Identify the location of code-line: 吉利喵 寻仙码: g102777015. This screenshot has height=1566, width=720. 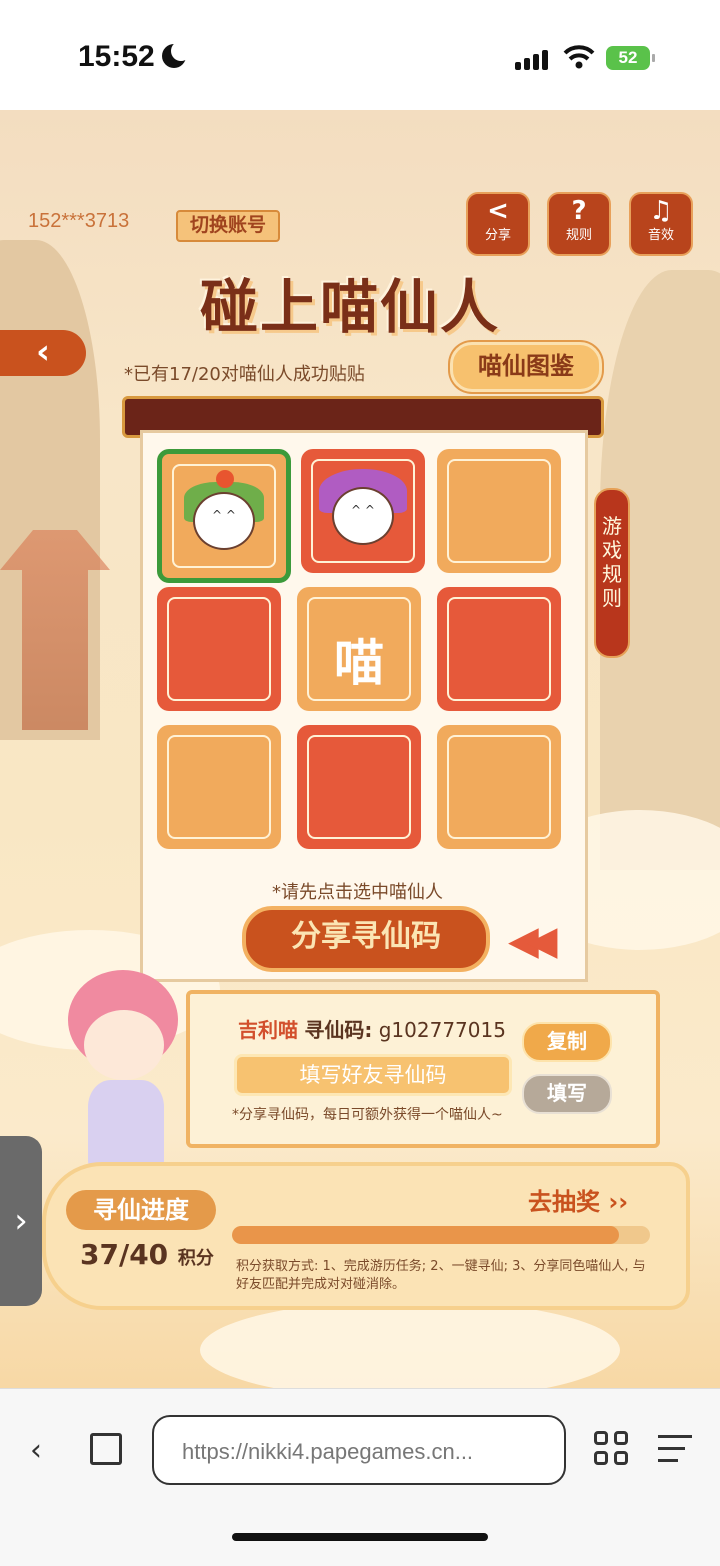
(372, 1028).